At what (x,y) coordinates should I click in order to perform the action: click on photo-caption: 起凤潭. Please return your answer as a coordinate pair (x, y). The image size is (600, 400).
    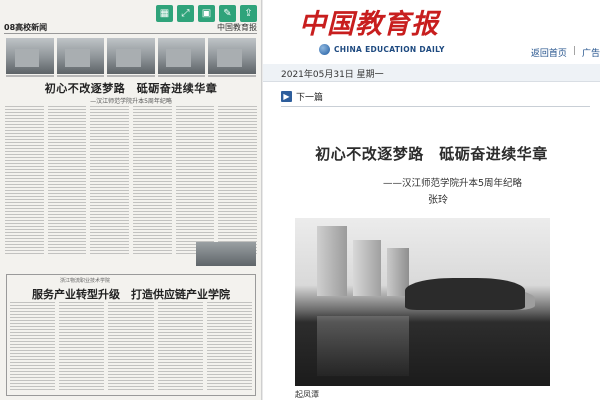
    Looking at the image, I should click on (307, 394).